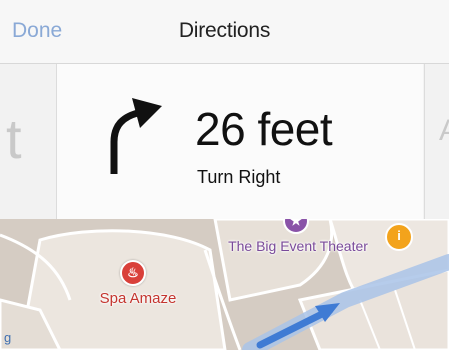 The height and width of the screenshot is (350, 449). What do you see at coordinates (444, 131) in the screenshot?
I see `next-step-peek-text: A` at bounding box center [444, 131].